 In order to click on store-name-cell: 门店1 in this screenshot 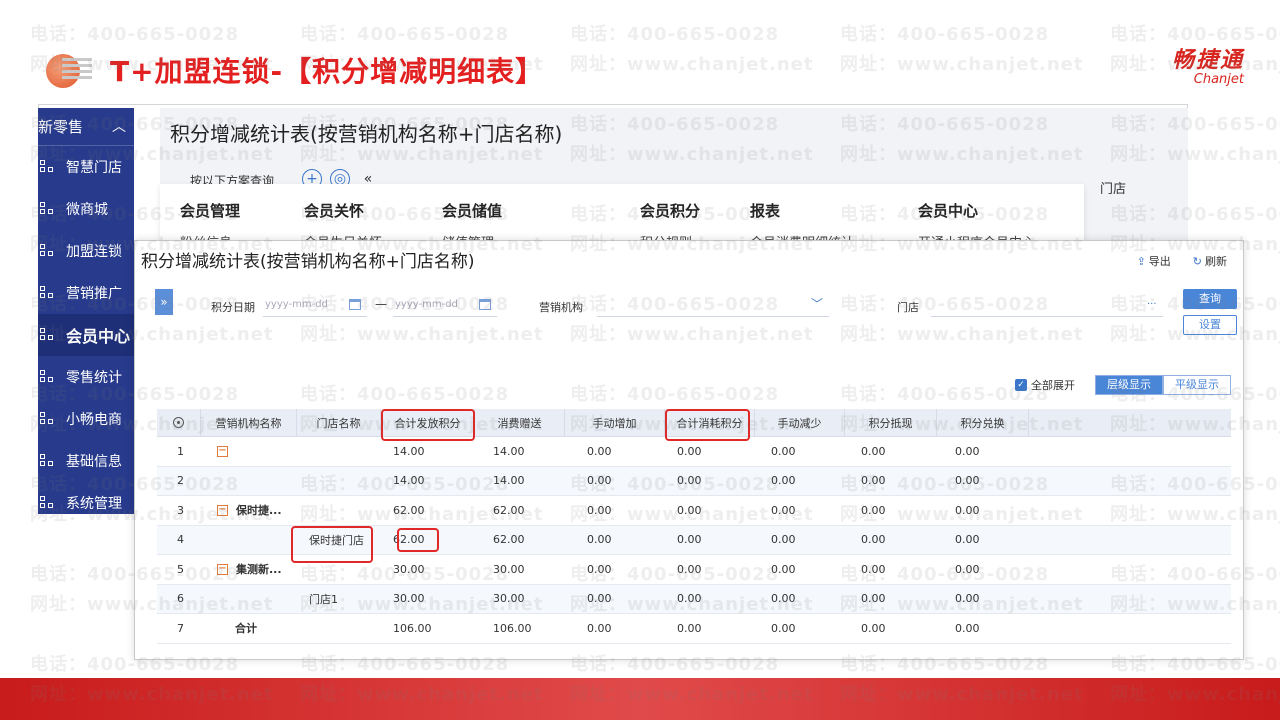, I will do `click(323, 599)`.